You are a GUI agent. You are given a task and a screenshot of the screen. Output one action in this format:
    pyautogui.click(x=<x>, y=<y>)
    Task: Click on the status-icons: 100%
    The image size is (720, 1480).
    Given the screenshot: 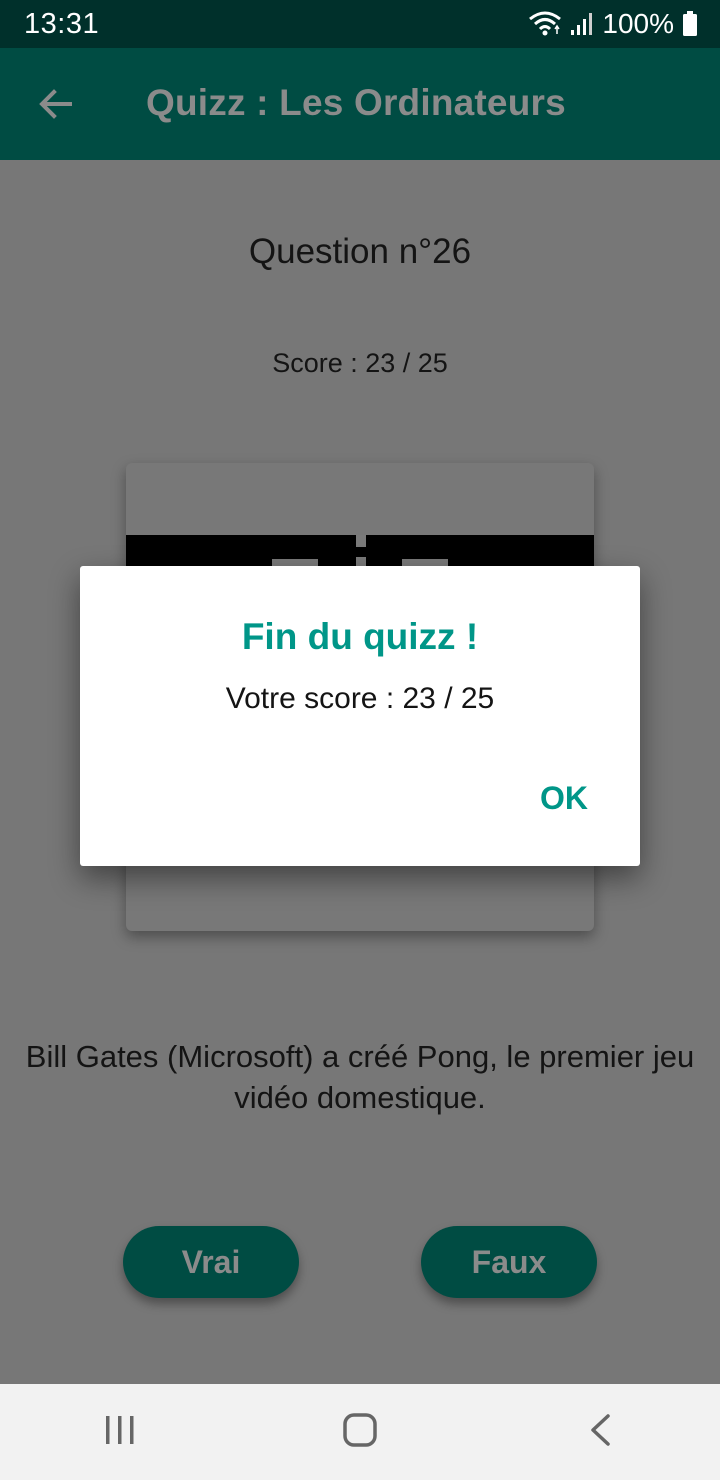 What is the action you would take?
    pyautogui.click(x=613, y=24)
    